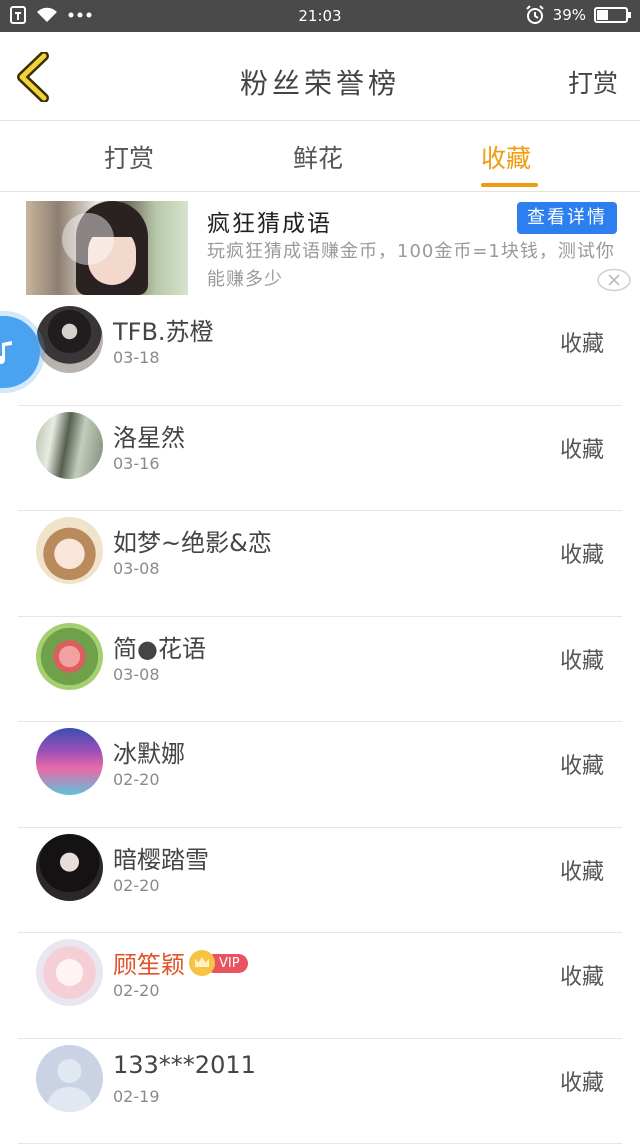  What do you see at coordinates (320, 82) in the screenshot?
I see `page-title: 粉丝荣誉榜` at bounding box center [320, 82].